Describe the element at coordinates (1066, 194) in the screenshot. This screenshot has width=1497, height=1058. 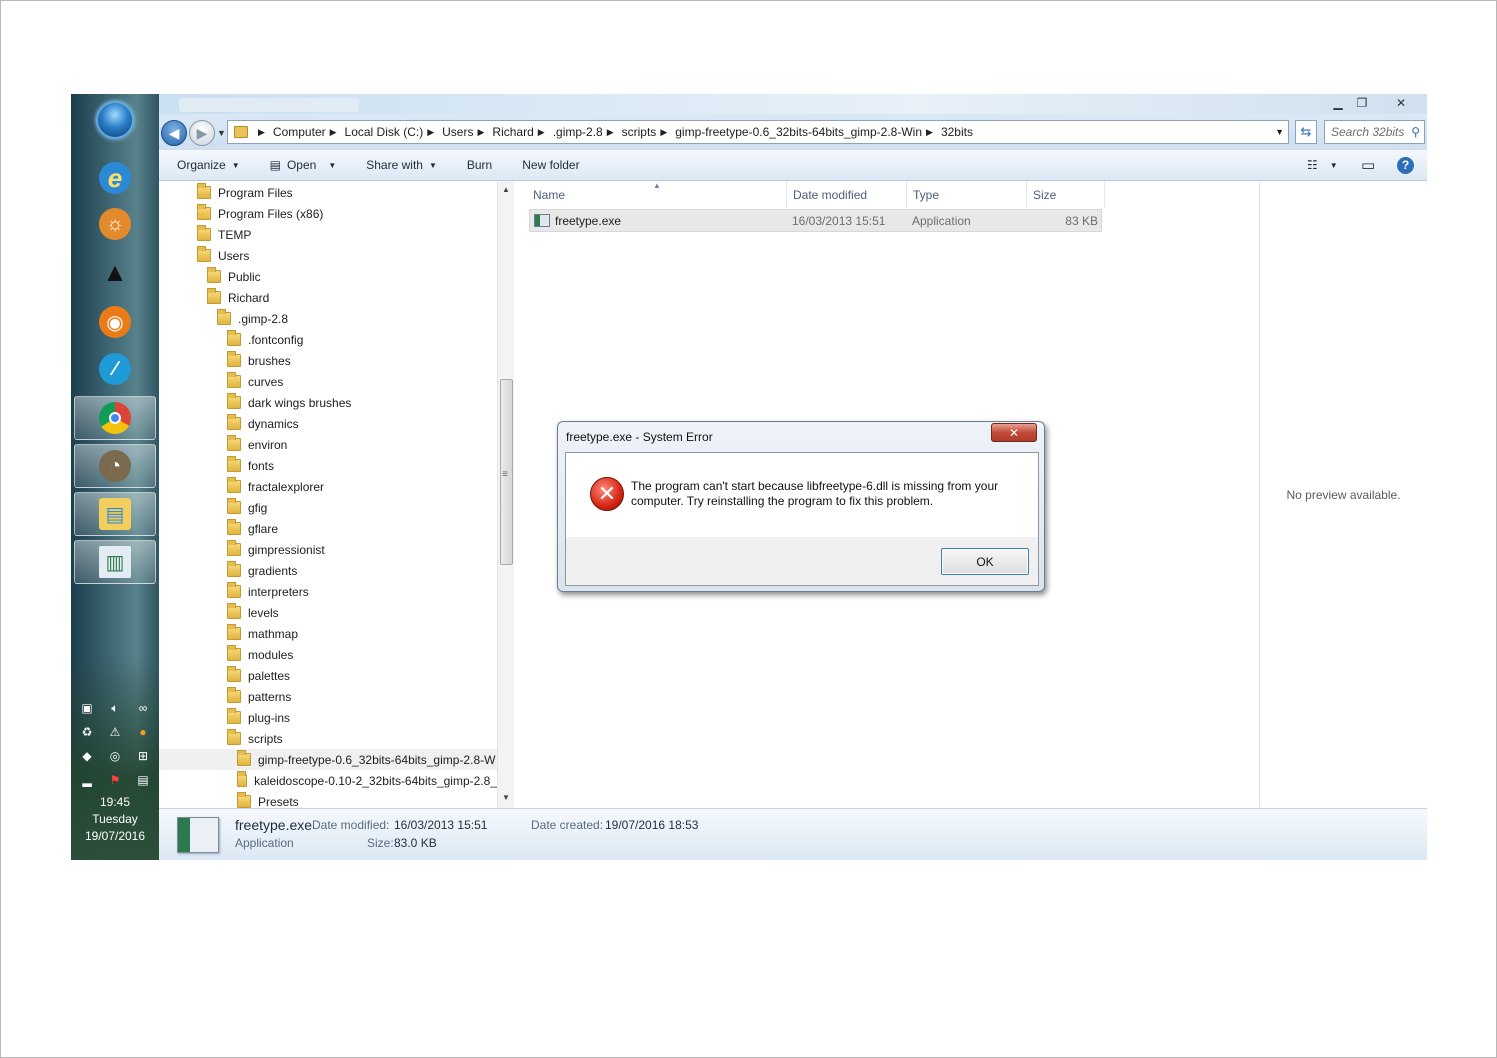
I see `column-header-size: Size` at that location.